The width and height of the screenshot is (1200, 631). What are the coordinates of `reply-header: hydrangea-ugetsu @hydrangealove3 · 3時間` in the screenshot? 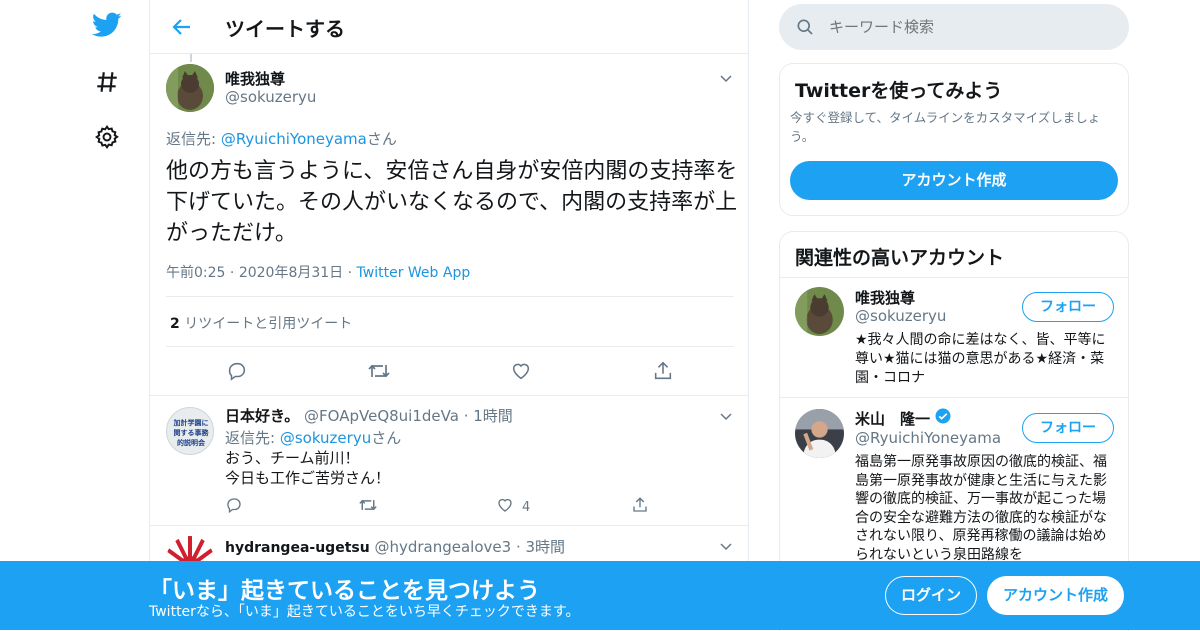 It's located at (395, 547).